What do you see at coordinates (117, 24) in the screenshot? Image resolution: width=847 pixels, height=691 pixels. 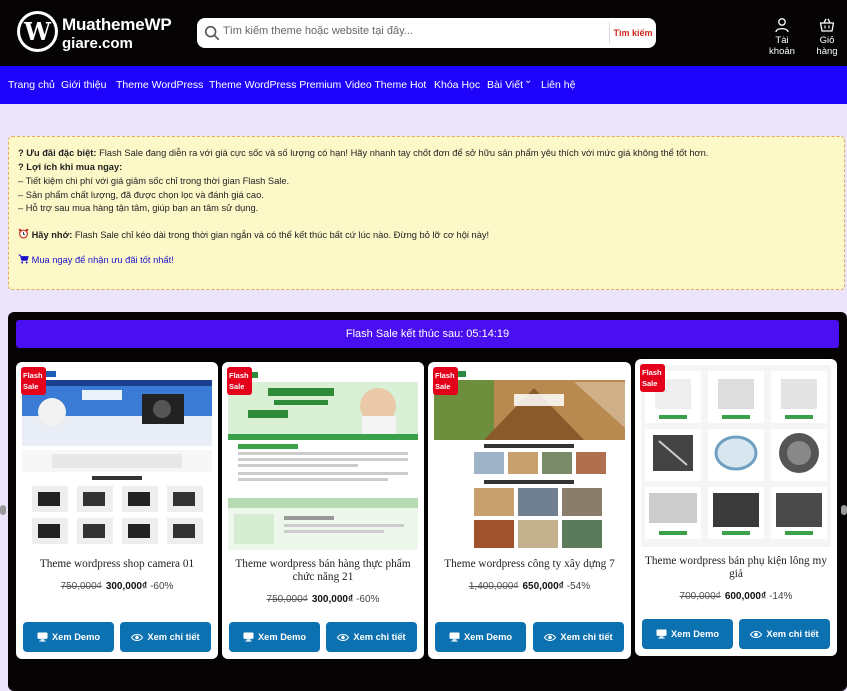 I see `logo-text-line1: MuathemeWP` at bounding box center [117, 24].